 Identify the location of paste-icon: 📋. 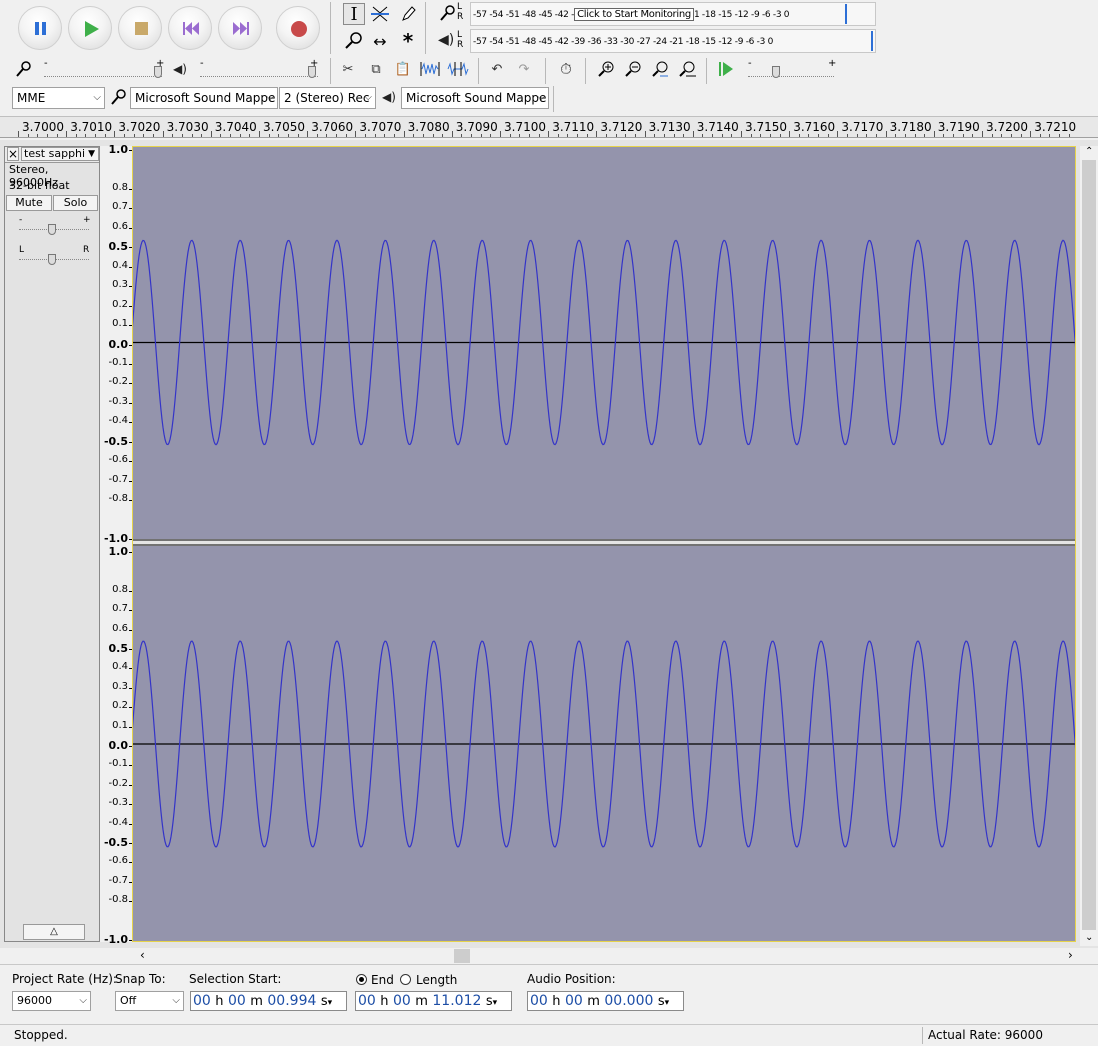
(403, 69).